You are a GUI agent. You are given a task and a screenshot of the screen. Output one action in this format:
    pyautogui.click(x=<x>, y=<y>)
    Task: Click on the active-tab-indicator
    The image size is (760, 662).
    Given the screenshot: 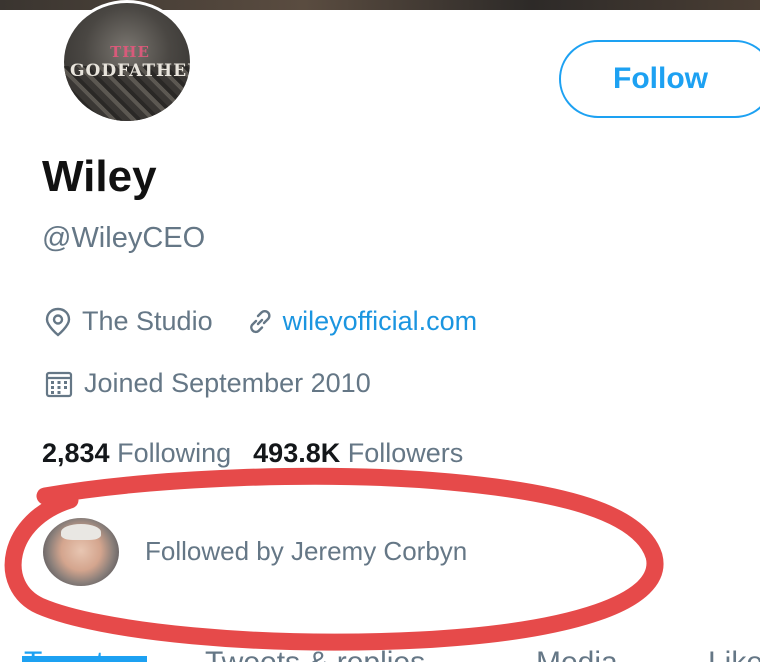 What is the action you would take?
    pyautogui.click(x=84, y=659)
    